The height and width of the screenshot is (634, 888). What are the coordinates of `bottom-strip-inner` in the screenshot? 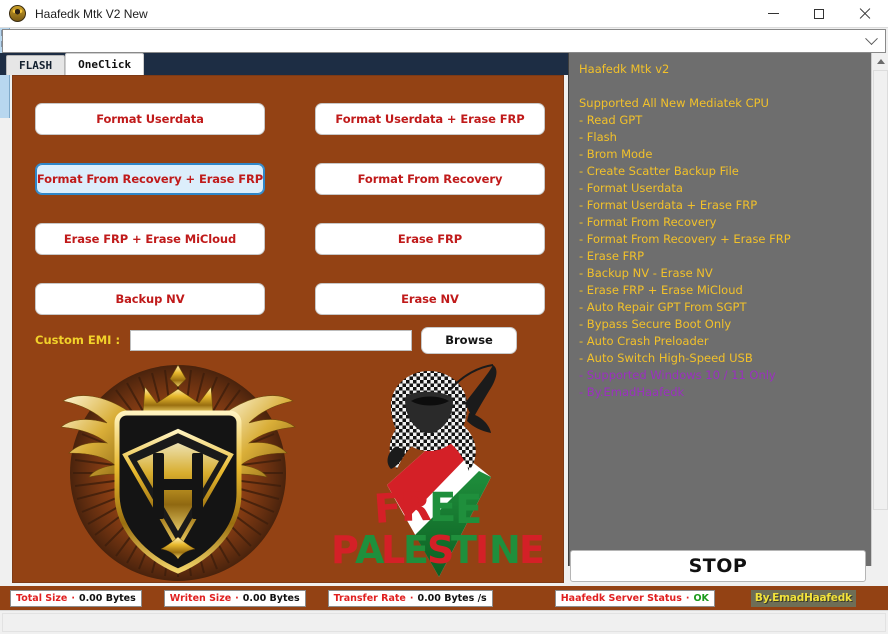 It's located at (444, 622).